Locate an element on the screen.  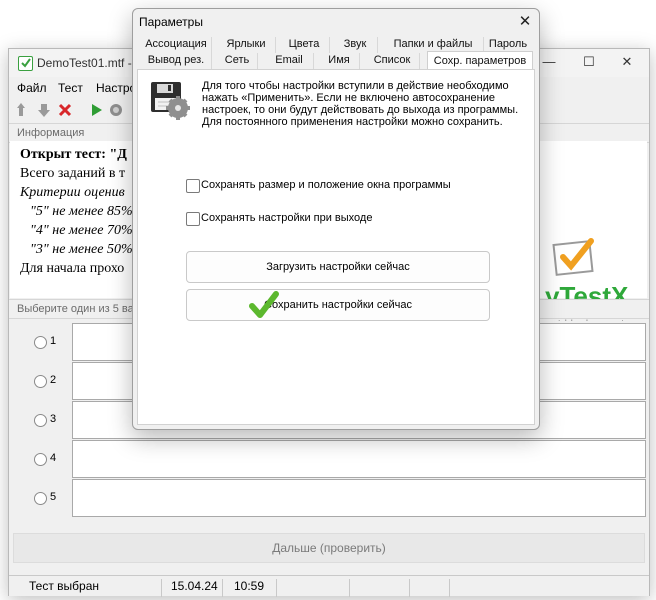
load-settings-label: Загрузить настройки сейчас is located at coordinates (338, 267).